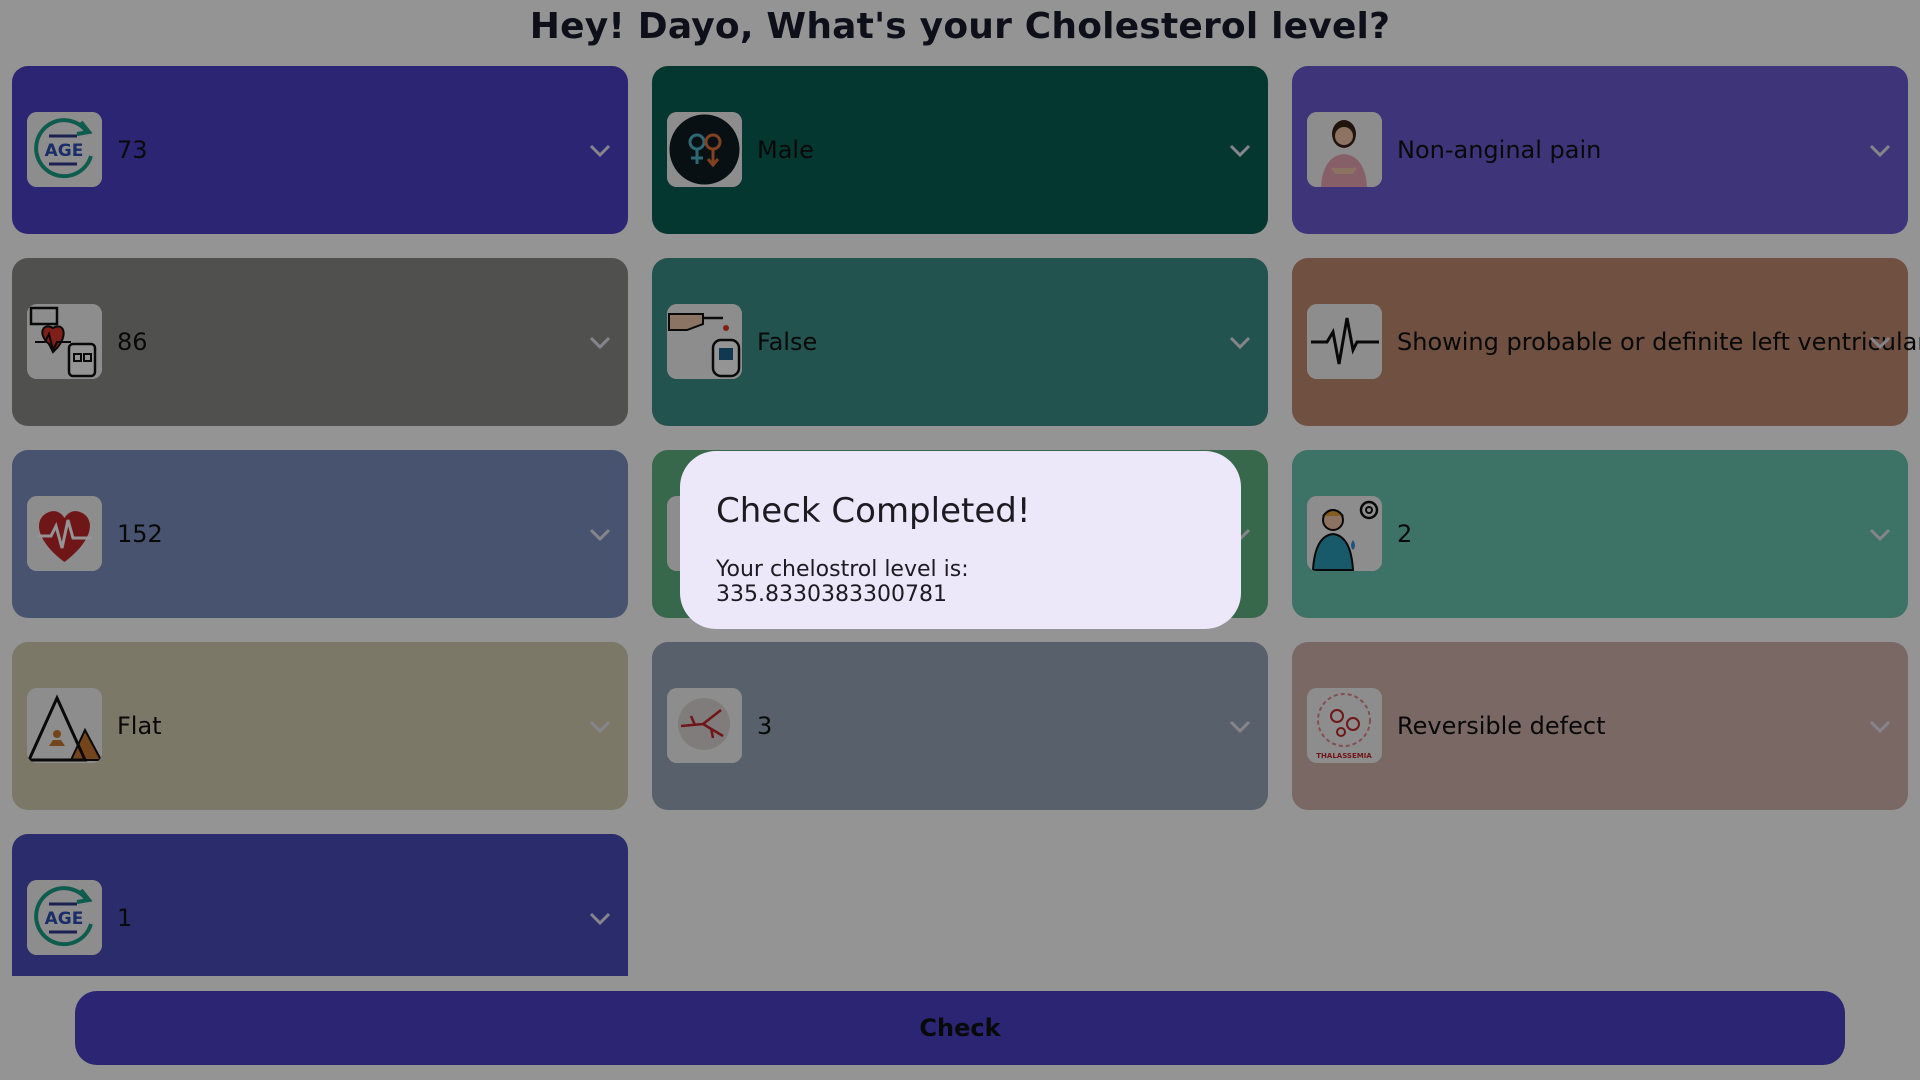  What do you see at coordinates (873, 511) in the screenshot?
I see `dialog-title: Check Completed!` at bounding box center [873, 511].